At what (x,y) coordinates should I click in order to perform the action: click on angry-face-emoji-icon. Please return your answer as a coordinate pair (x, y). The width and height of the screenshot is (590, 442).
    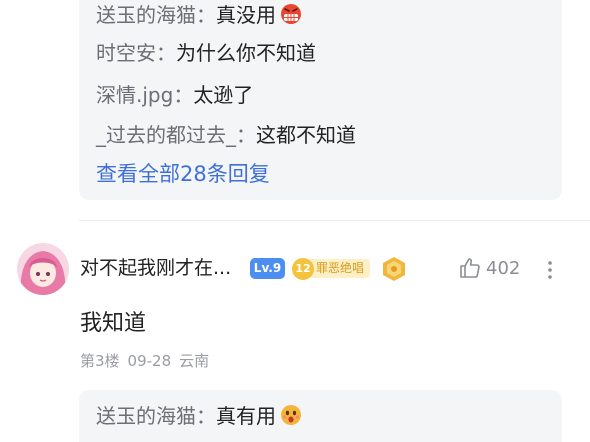
    Looking at the image, I should click on (291, 17).